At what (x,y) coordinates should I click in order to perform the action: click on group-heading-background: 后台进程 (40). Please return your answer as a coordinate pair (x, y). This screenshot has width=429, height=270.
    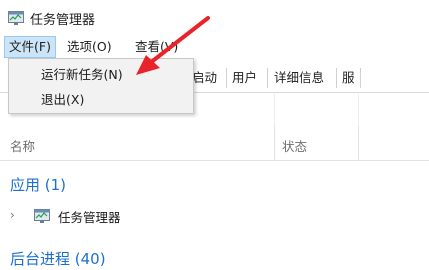
    Looking at the image, I should click on (58, 259).